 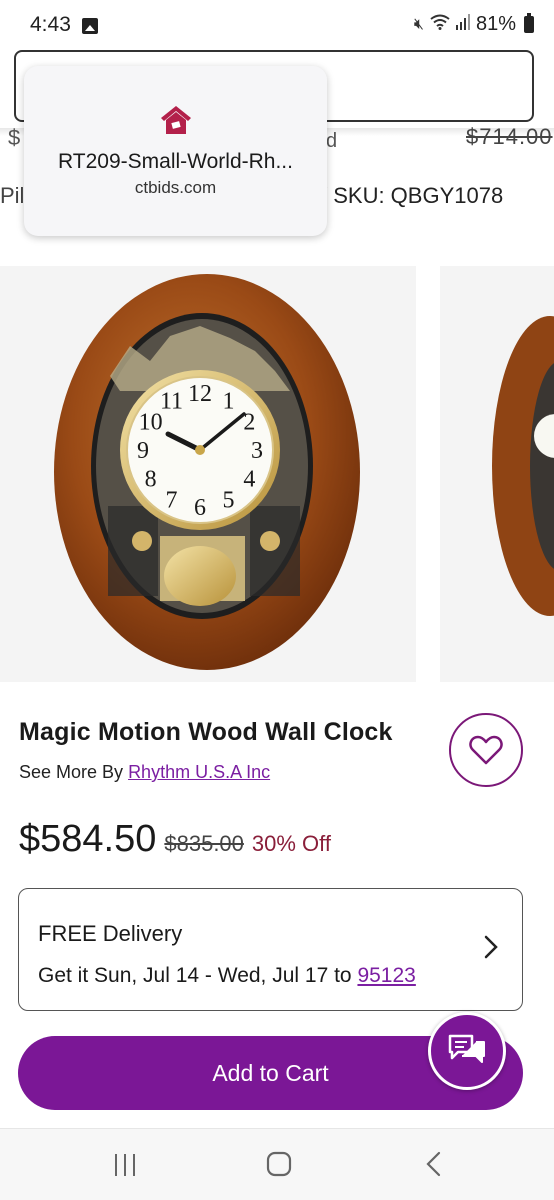 I want to click on ctbids-logo-icon, so click(x=176, y=120).